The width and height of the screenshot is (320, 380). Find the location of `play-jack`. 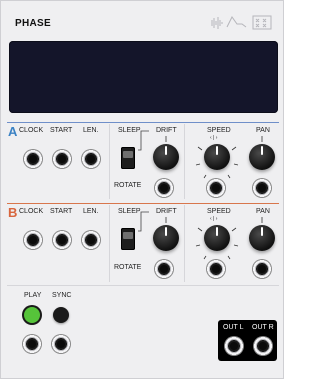

play-jack is located at coordinates (32, 344).